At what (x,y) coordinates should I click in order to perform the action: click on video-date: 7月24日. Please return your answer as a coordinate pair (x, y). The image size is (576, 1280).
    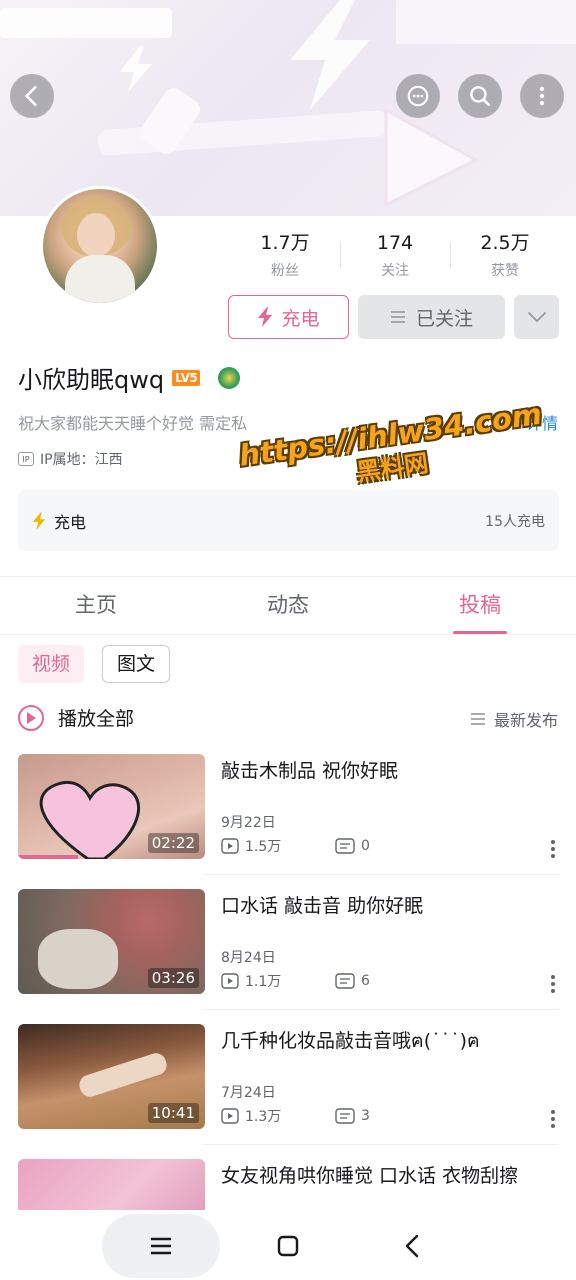
    Looking at the image, I should click on (248, 1093).